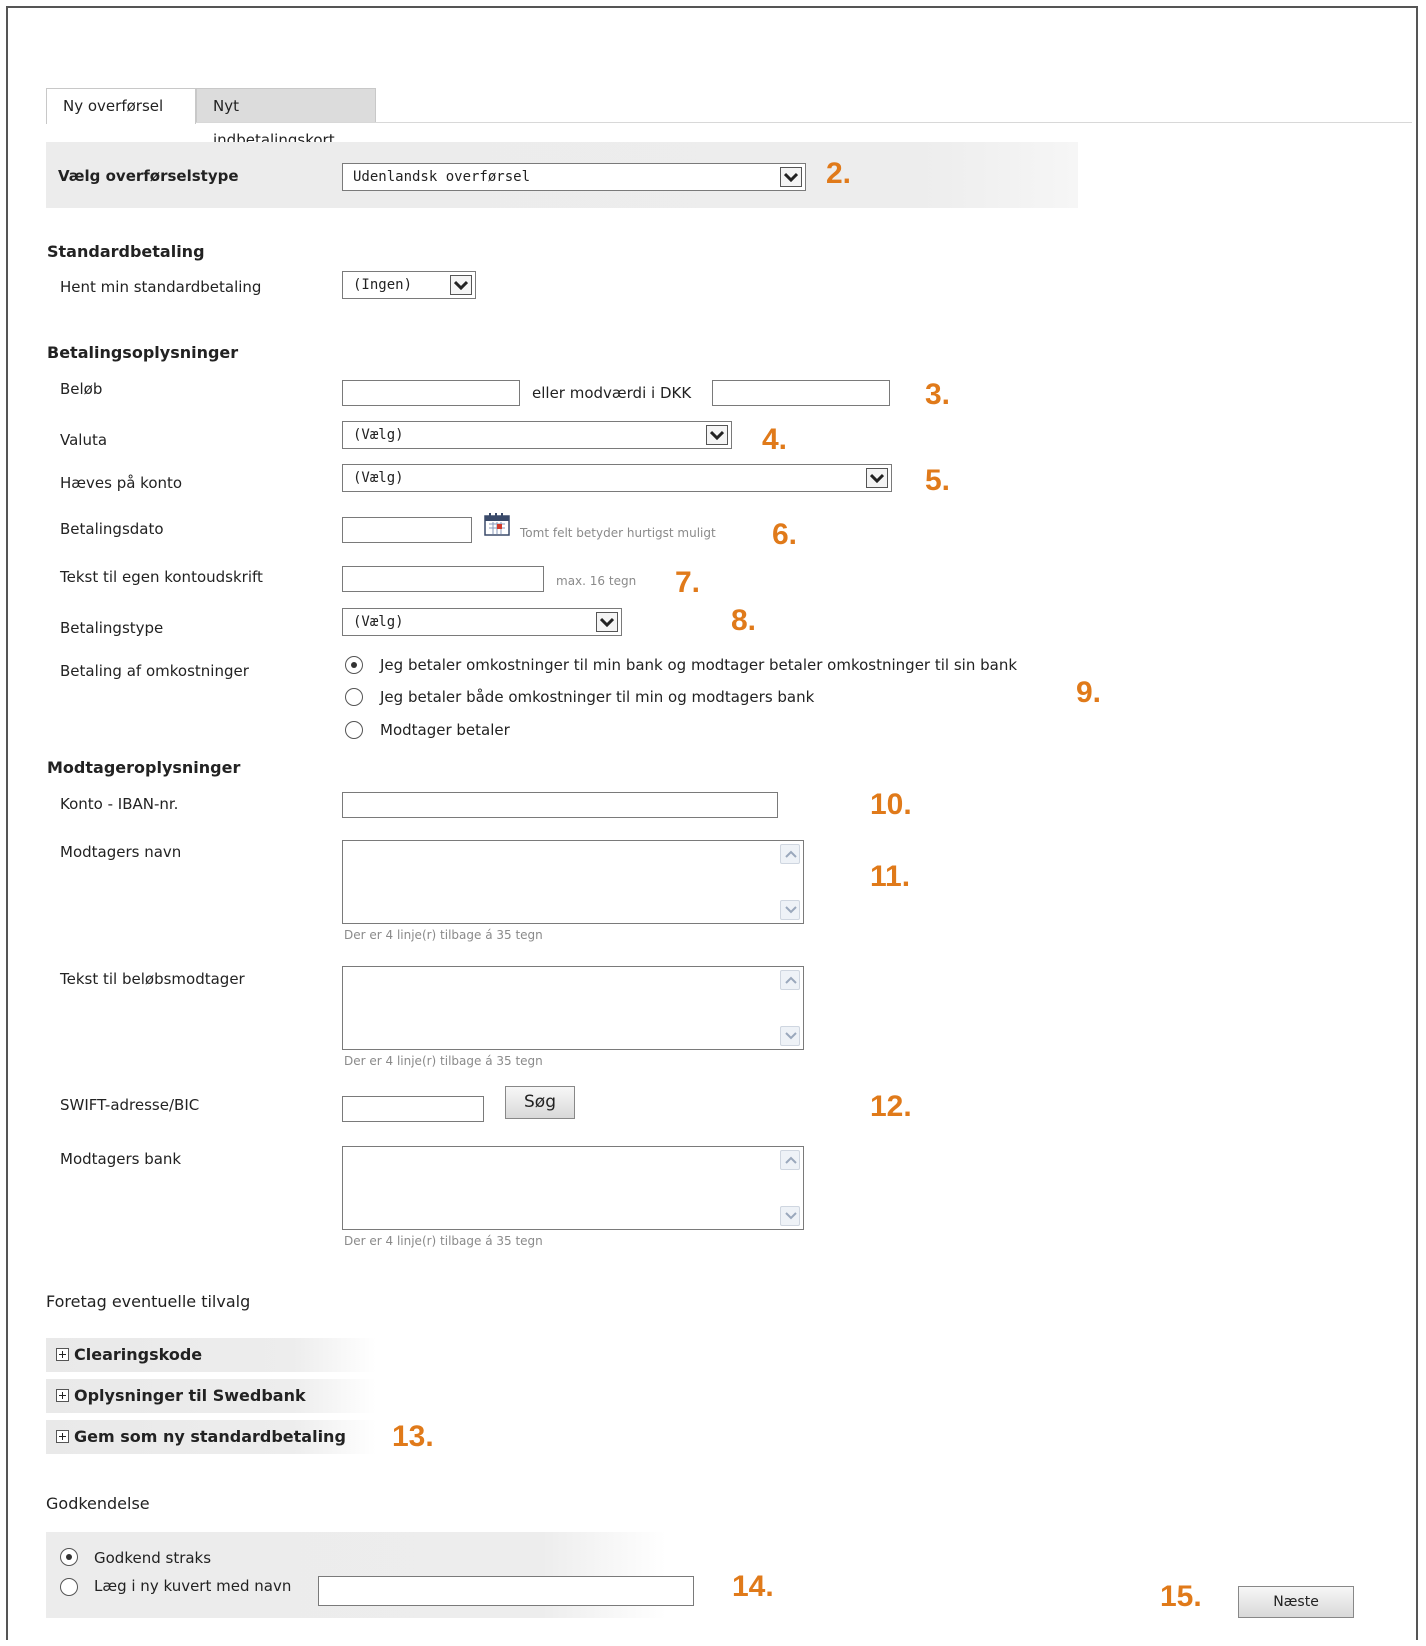 This screenshot has width=1426, height=1646. Describe the element at coordinates (378, 478) in the screenshot. I see `account-value: (Vælg)` at that location.